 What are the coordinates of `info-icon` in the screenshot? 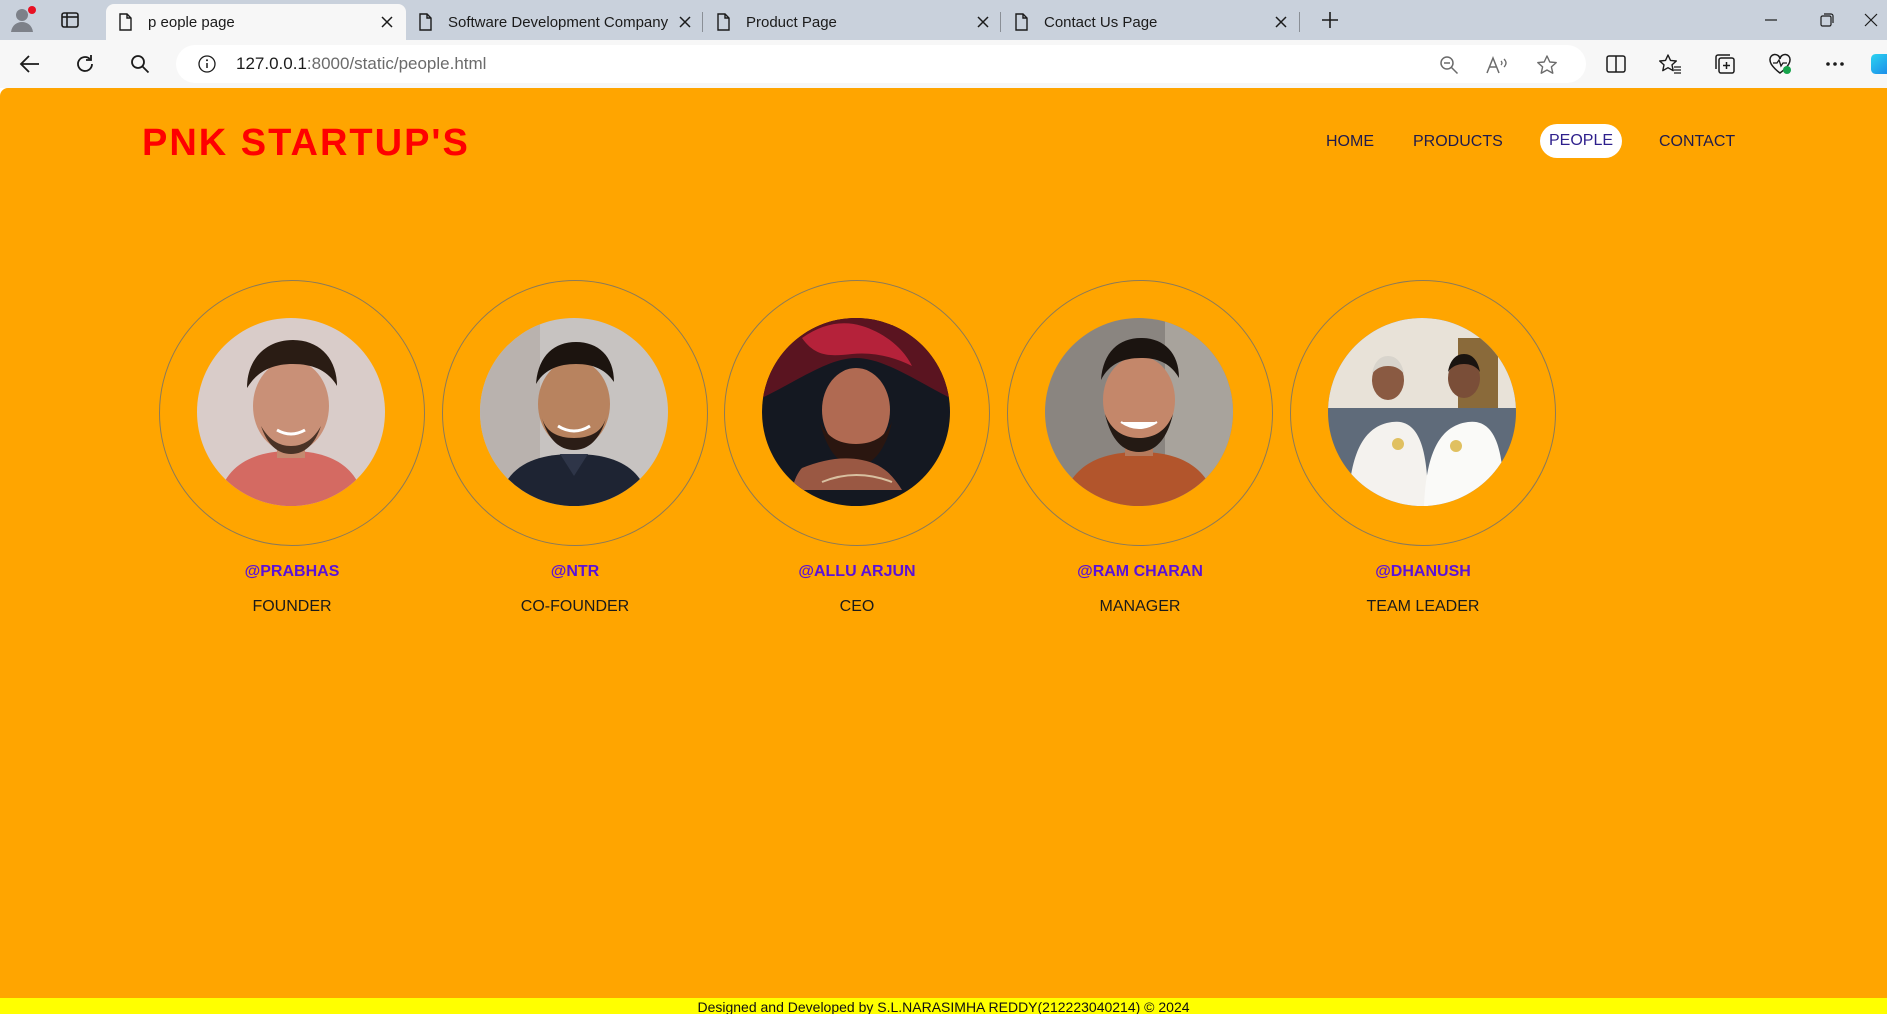 It's located at (207, 64).